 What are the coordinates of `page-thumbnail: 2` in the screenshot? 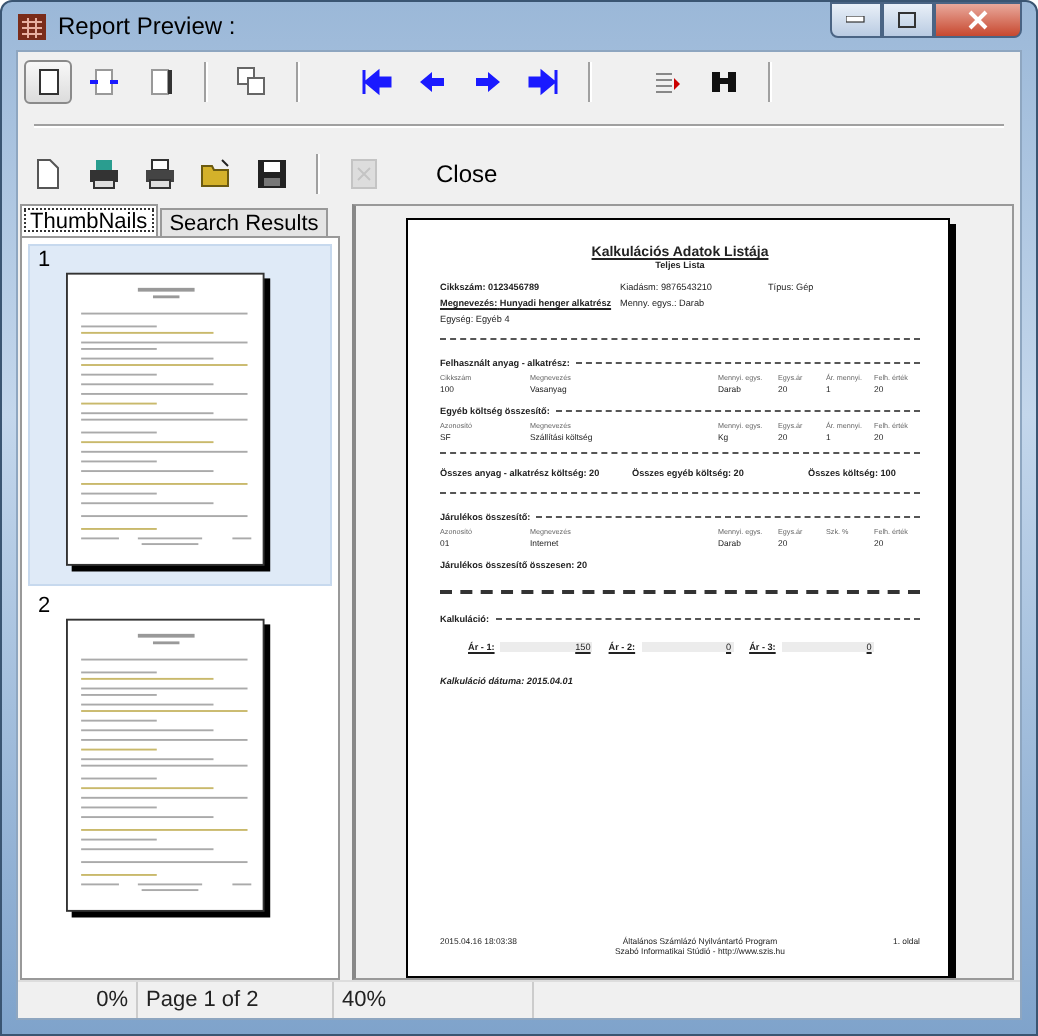 It's located at (180, 761).